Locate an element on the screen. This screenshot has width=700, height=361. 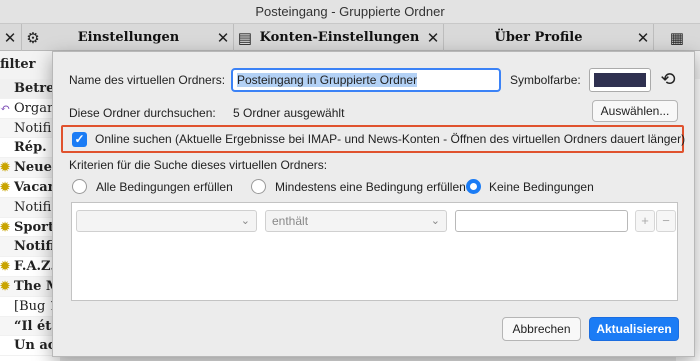
selected-folders-value: 5 Ordner ausgewählt is located at coordinates (289, 113).